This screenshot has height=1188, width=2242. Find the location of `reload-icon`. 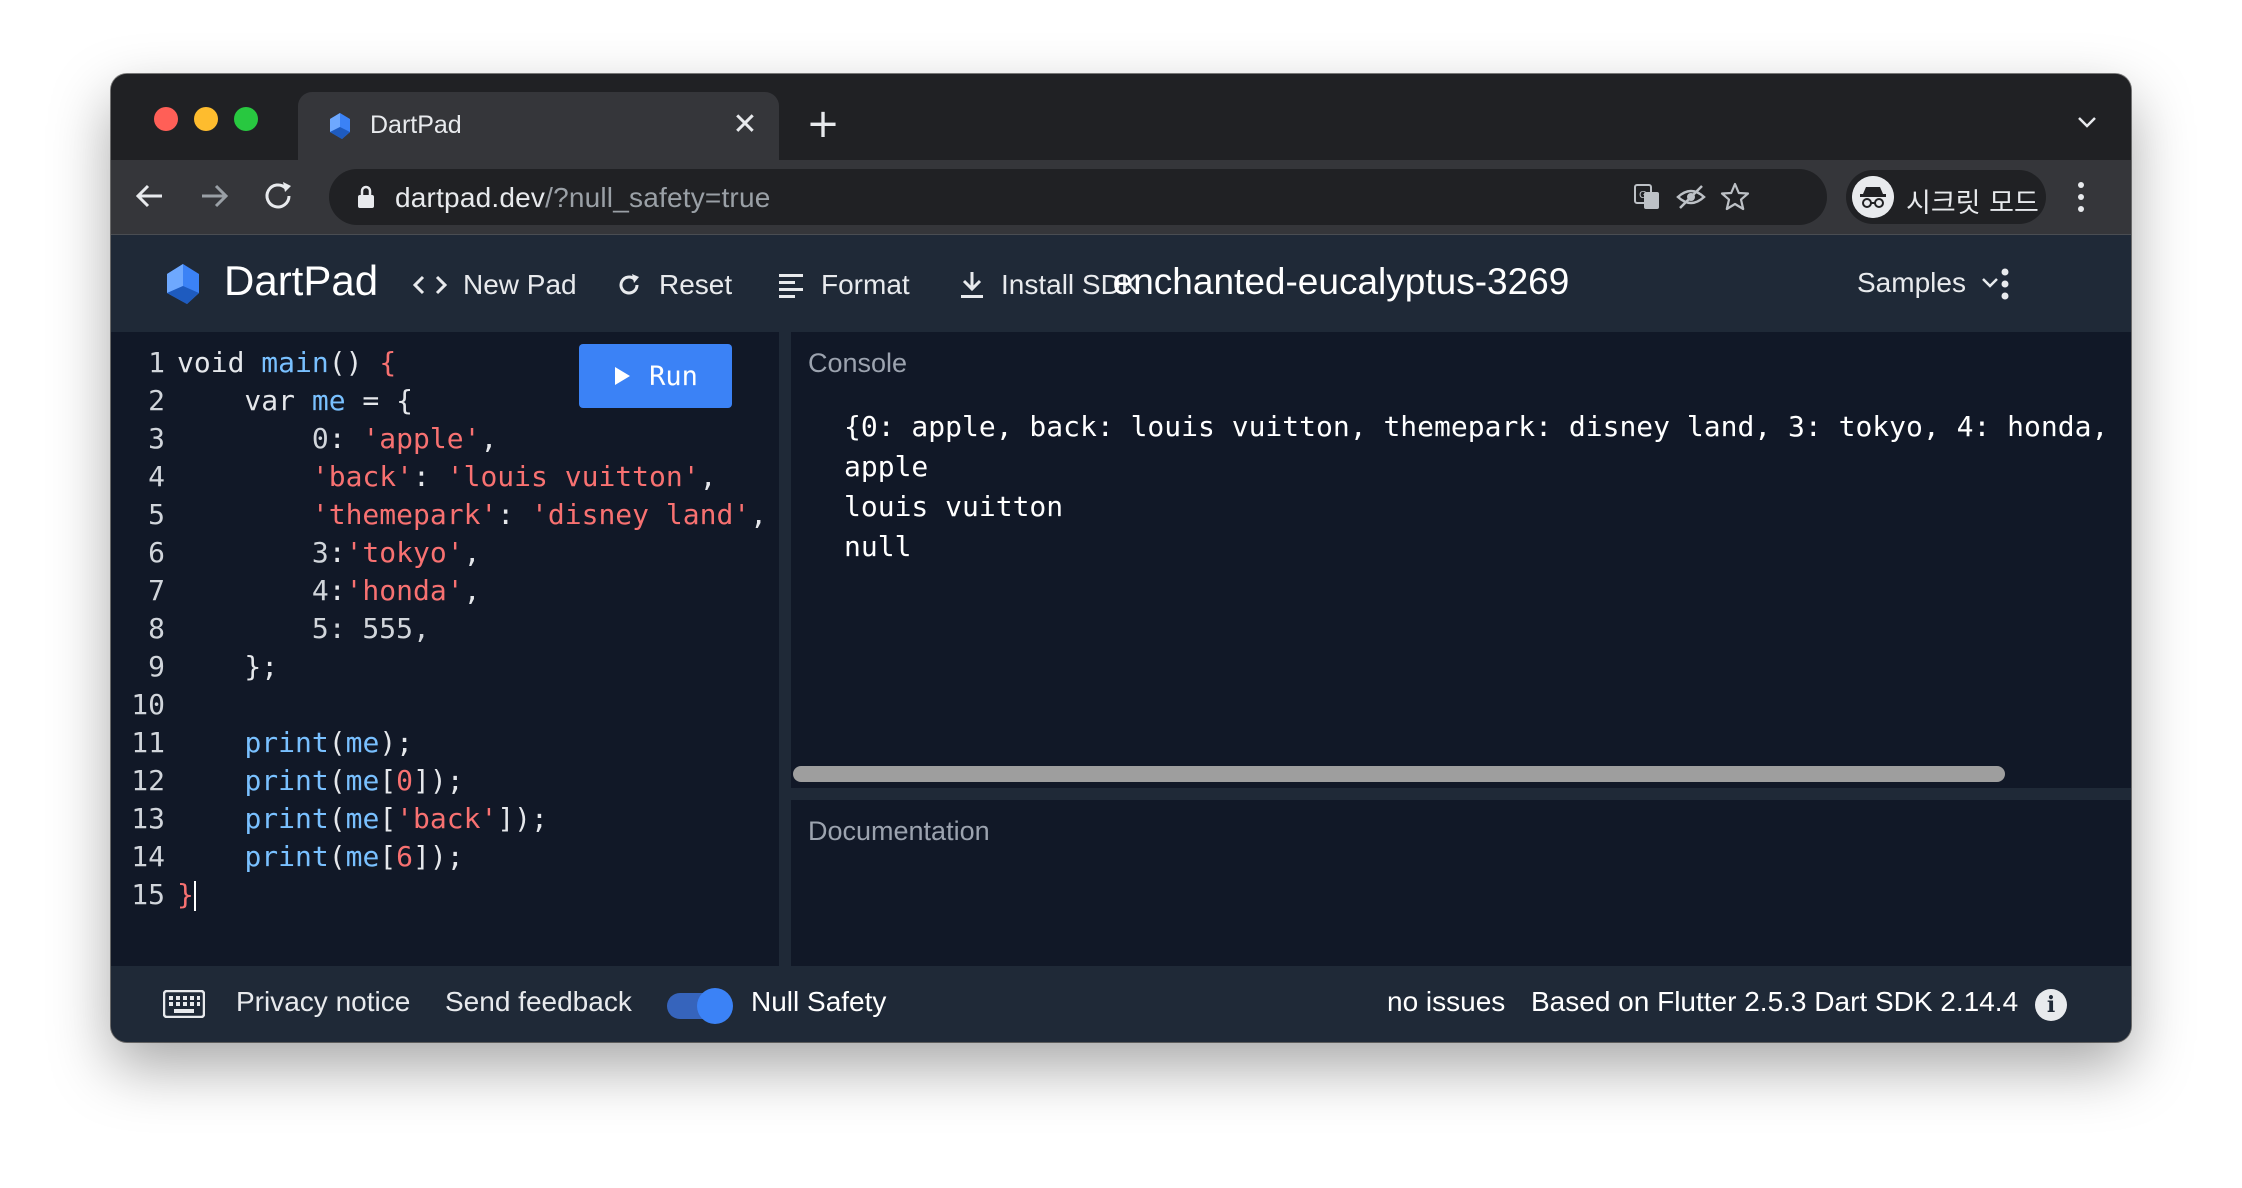

reload-icon is located at coordinates (278, 196).